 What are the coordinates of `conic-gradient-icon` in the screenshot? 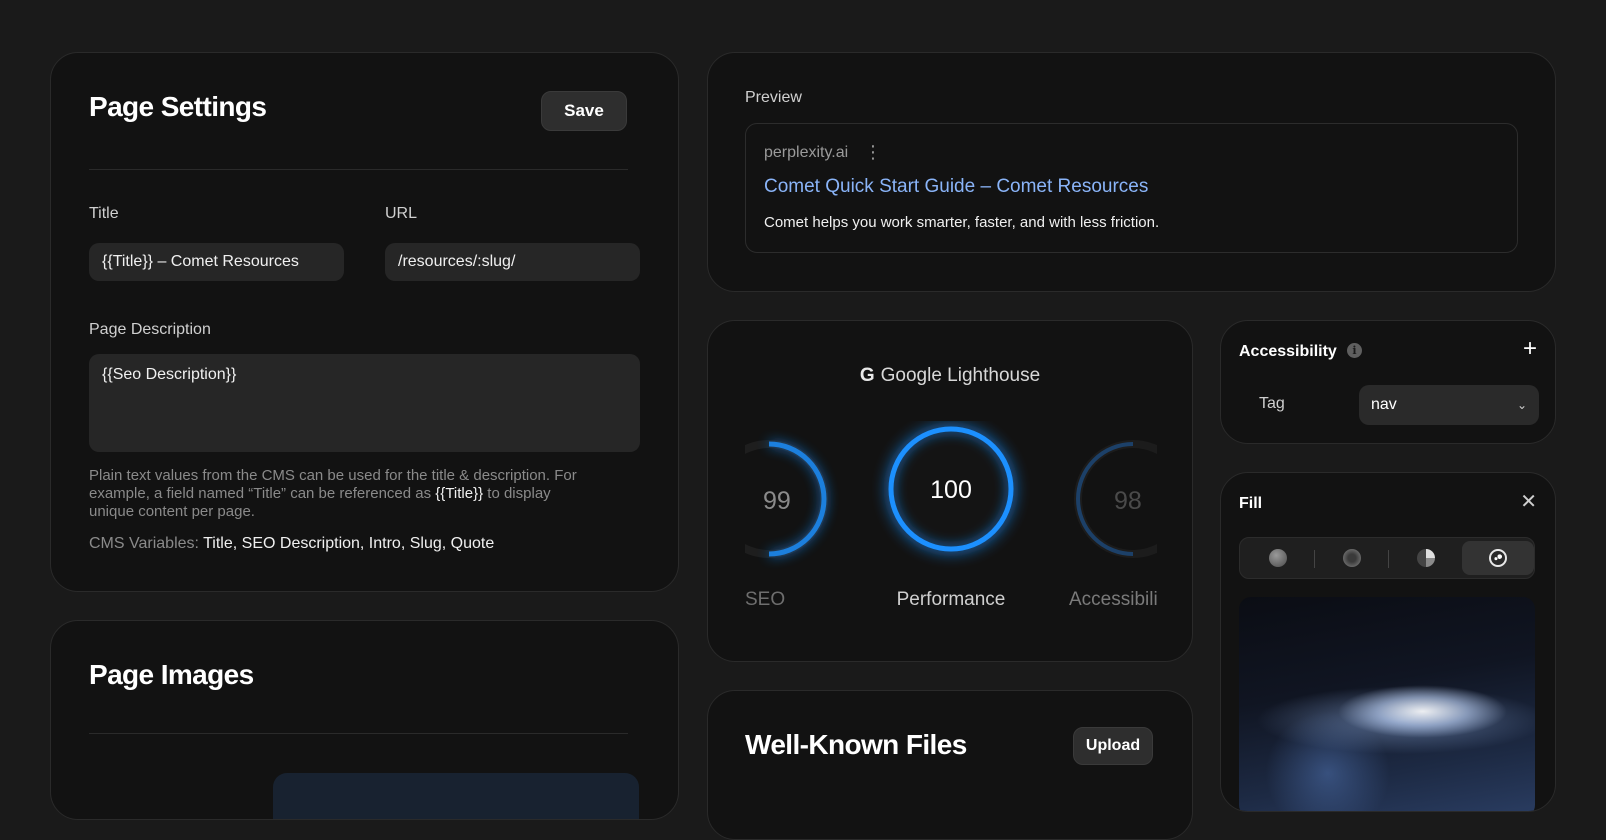 It's located at (1426, 558).